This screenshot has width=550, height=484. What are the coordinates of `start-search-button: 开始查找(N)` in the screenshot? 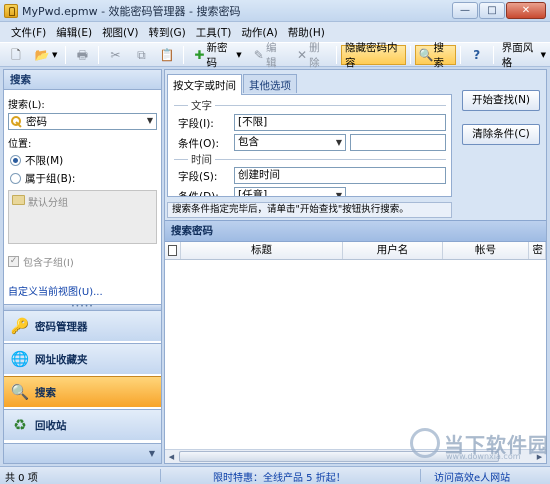 It's located at (501, 100).